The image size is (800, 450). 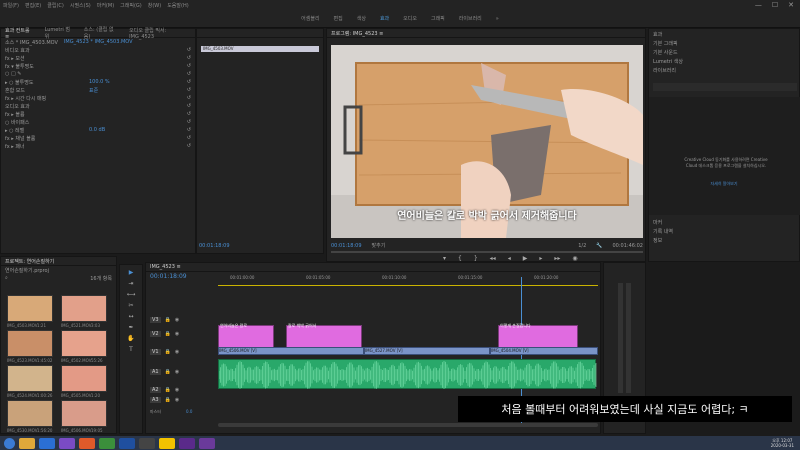 What do you see at coordinates (663, 232) in the screenshot?
I see `right-panel-bottom-tab: 기록 내역` at bounding box center [663, 232].